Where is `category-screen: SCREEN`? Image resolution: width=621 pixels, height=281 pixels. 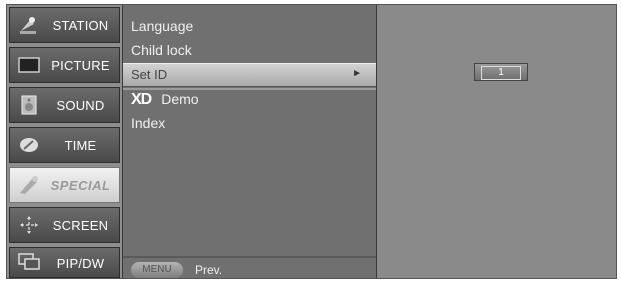 category-screen: SCREEN is located at coordinates (64, 225).